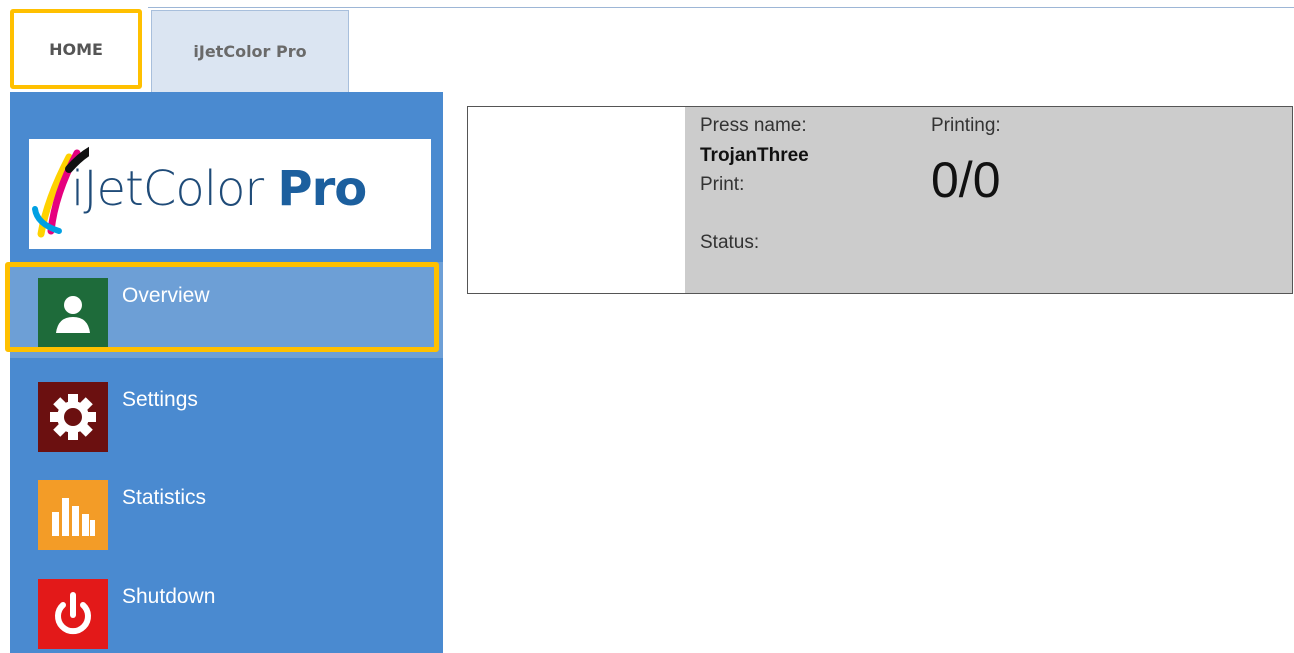 The width and height of the screenshot is (1294, 653). What do you see at coordinates (226, 607) in the screenshot?
I see `sidebar-item-shutdown: Shutdown` at bounding box center [226, 607].